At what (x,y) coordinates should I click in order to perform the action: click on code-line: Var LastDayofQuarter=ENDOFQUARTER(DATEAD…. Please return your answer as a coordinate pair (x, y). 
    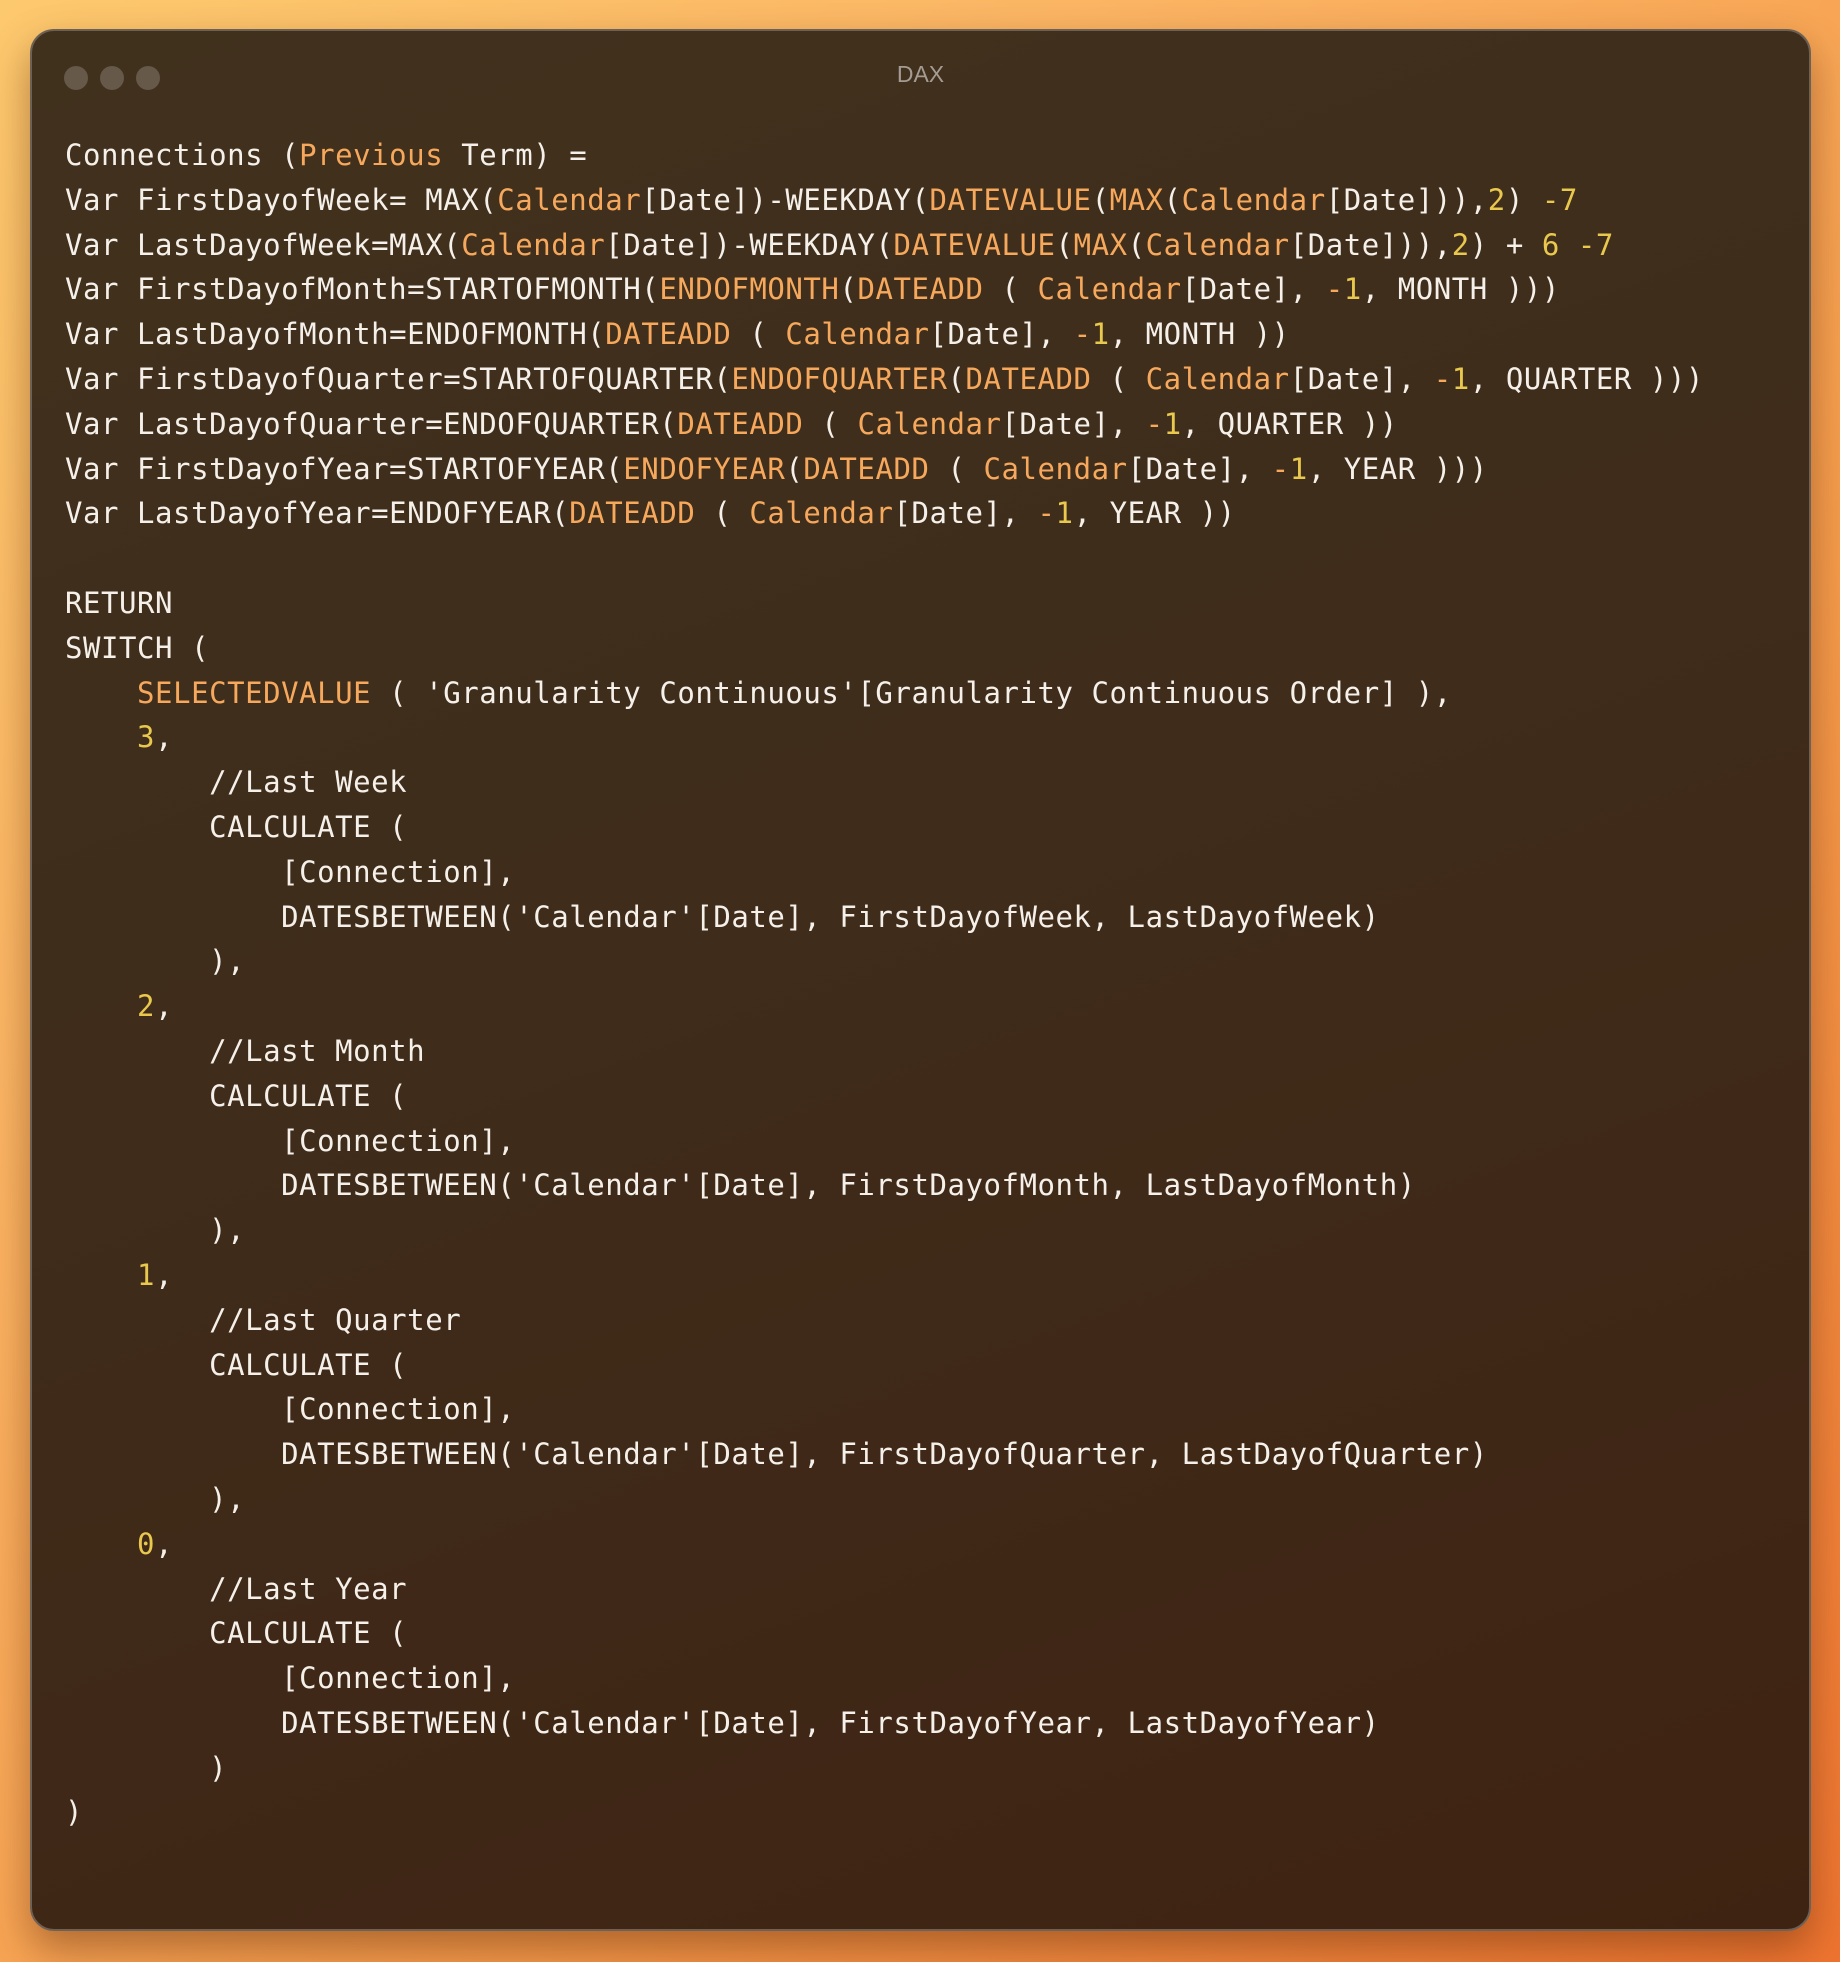
    Looking at the image, I should click on (884, 424).